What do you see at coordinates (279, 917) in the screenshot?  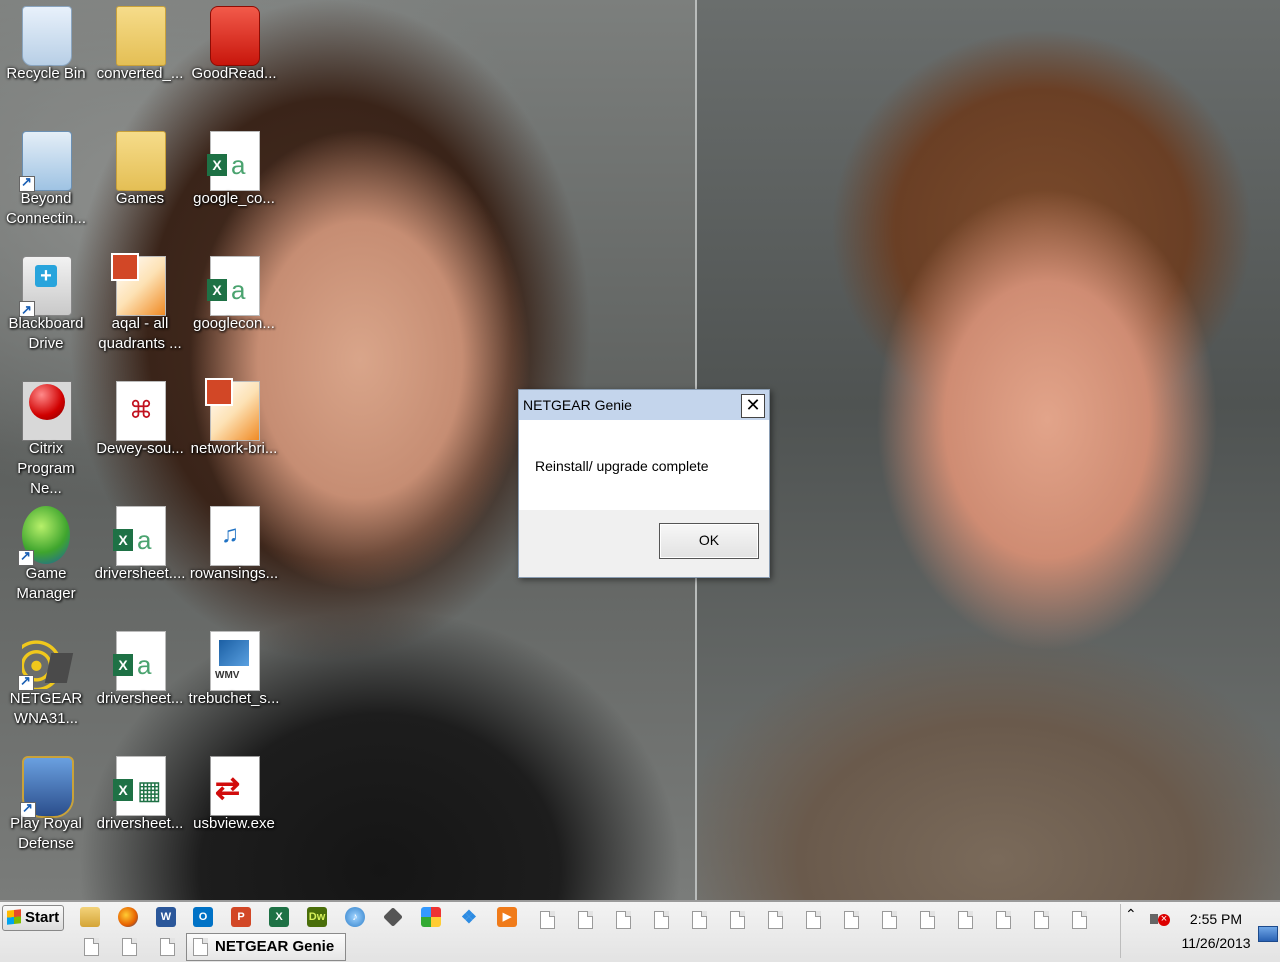 I see `excel-icon: X` at bounding box center [279, 917].